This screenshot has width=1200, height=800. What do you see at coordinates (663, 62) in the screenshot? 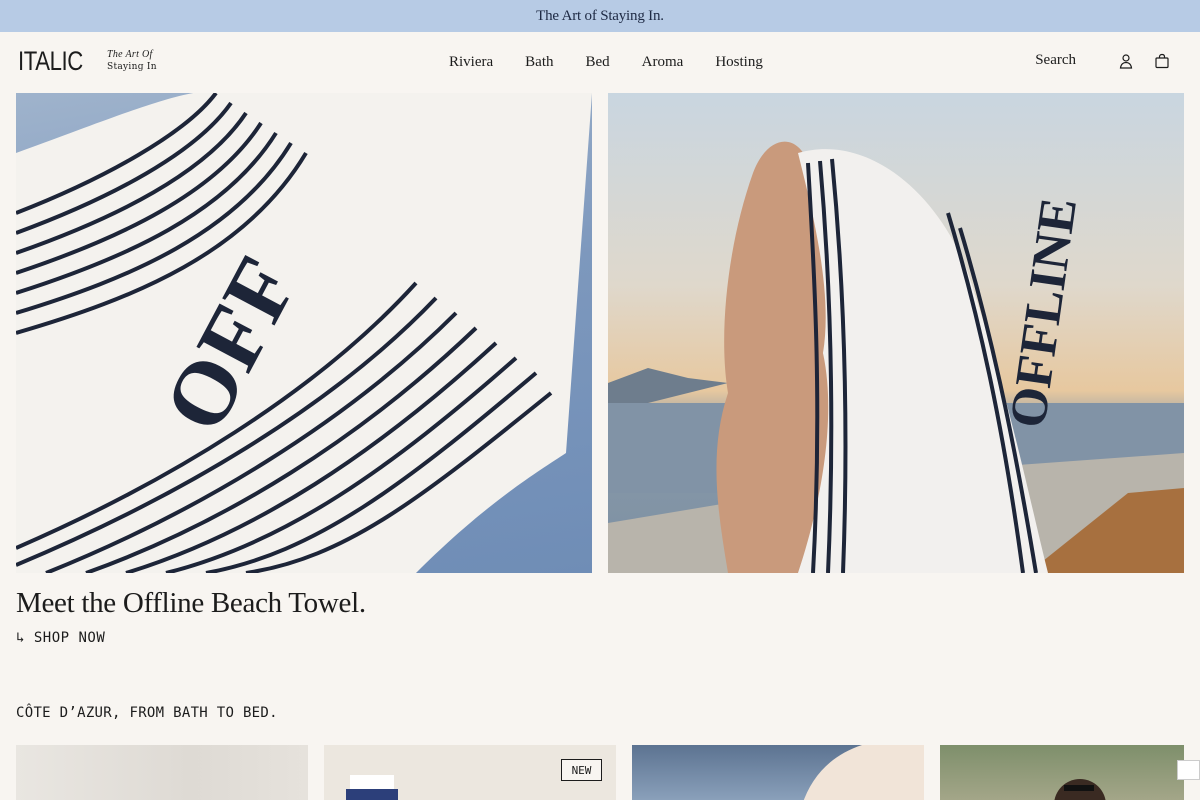
I see `nav-item-aroma: Aroma` at bounding box center [663, 62].